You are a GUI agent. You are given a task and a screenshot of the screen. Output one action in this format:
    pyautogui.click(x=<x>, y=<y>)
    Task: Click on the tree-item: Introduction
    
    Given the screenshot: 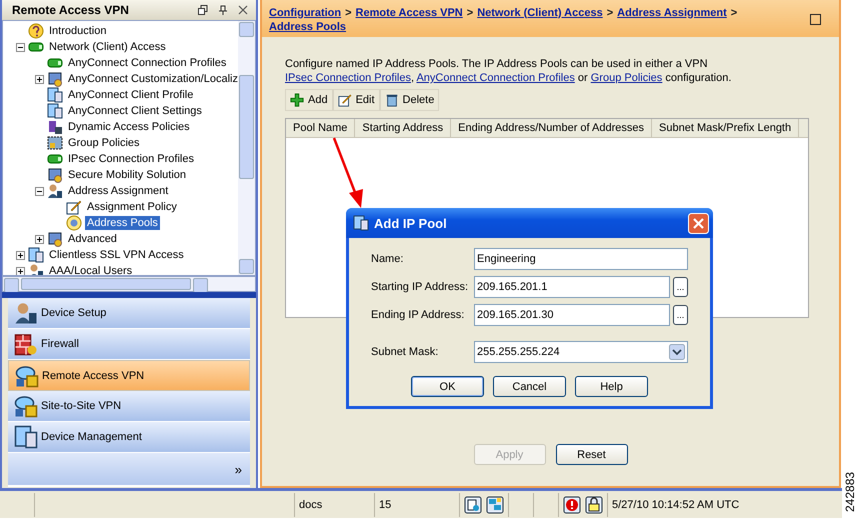 What is the action you would take?
    pyautogui.click(x=77, y=31)
    